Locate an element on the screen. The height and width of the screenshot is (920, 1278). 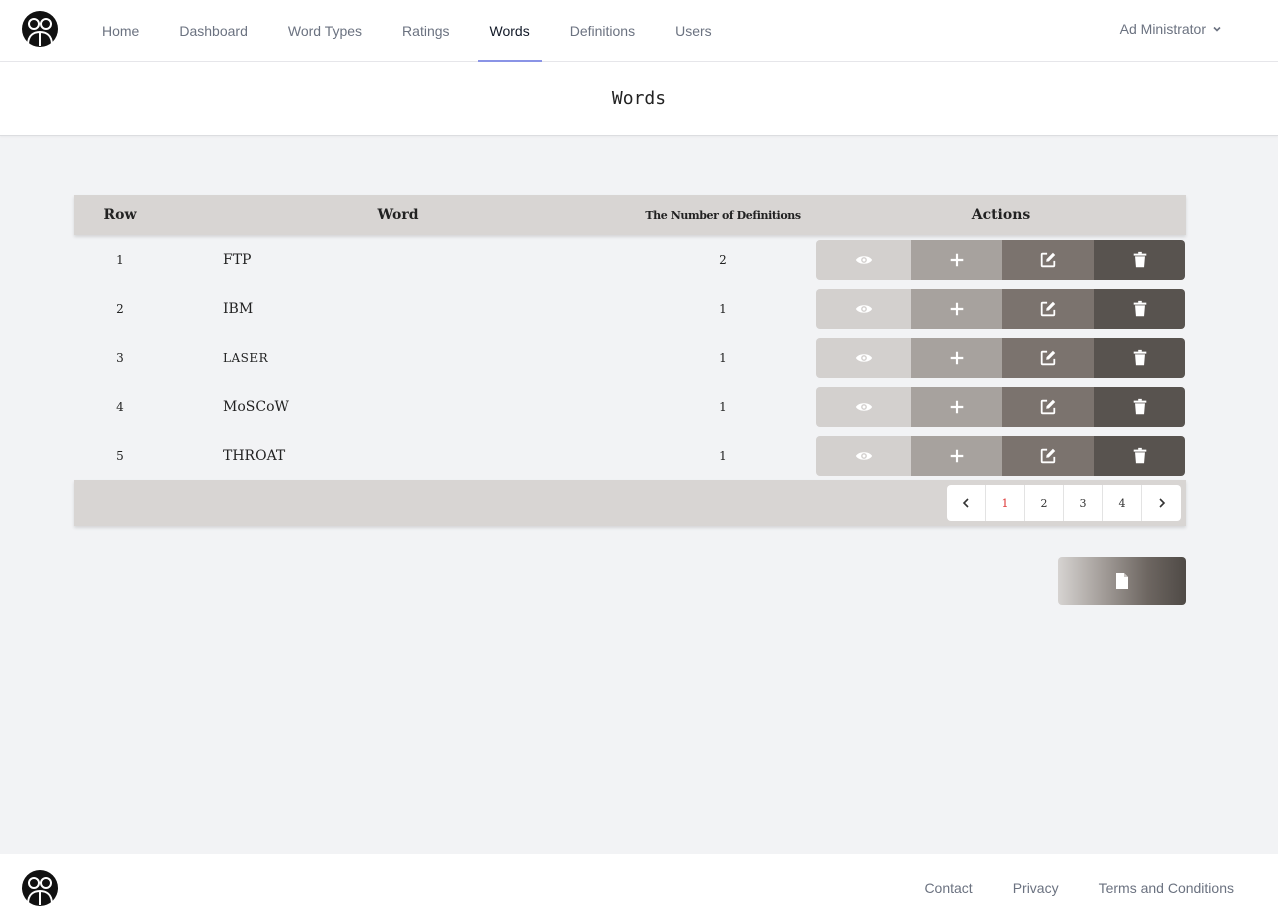
chevron-right-icon is located at coordinates (1161, 503).